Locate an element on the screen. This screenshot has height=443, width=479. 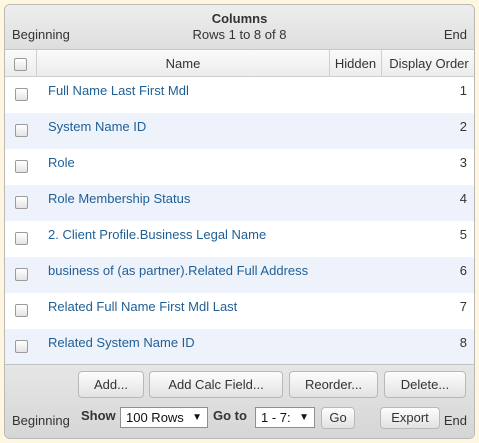
header-checkbox-cell is located at coordinates (21, 63).